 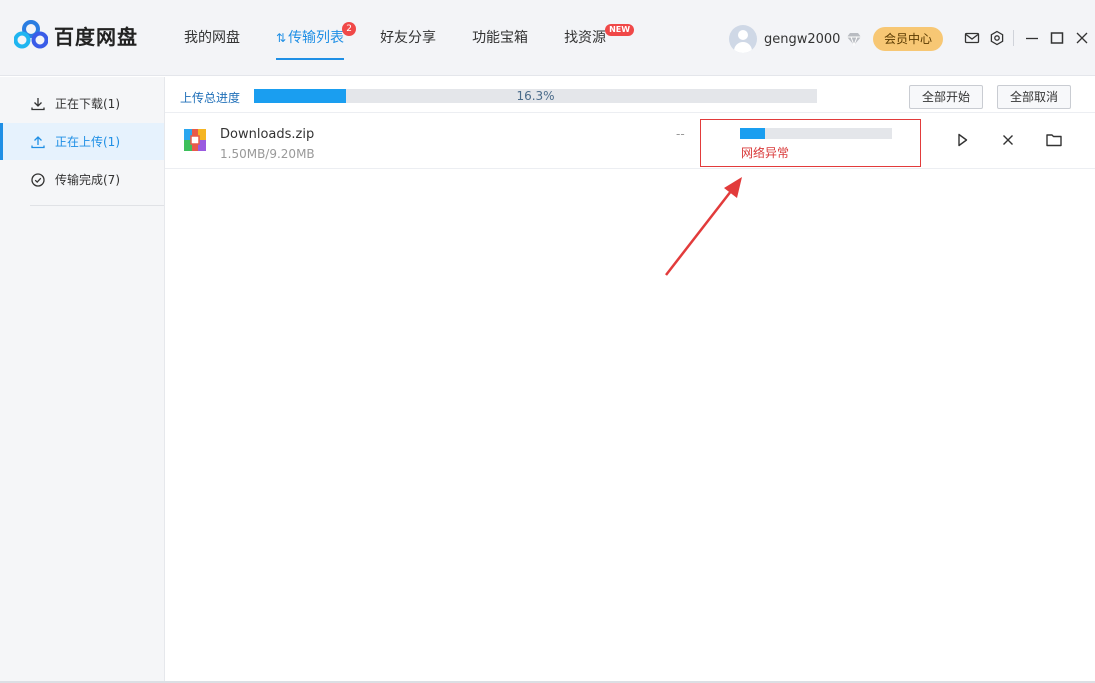 I want to click on transfer-arrows-icon: ⇅, so click(x=281, y=38).